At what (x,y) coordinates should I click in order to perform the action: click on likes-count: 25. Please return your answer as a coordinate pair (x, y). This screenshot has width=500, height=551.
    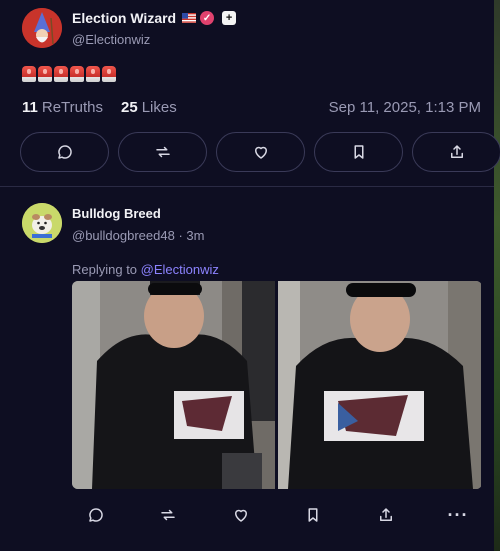
    Looking at the image, I should click on (129, 107).